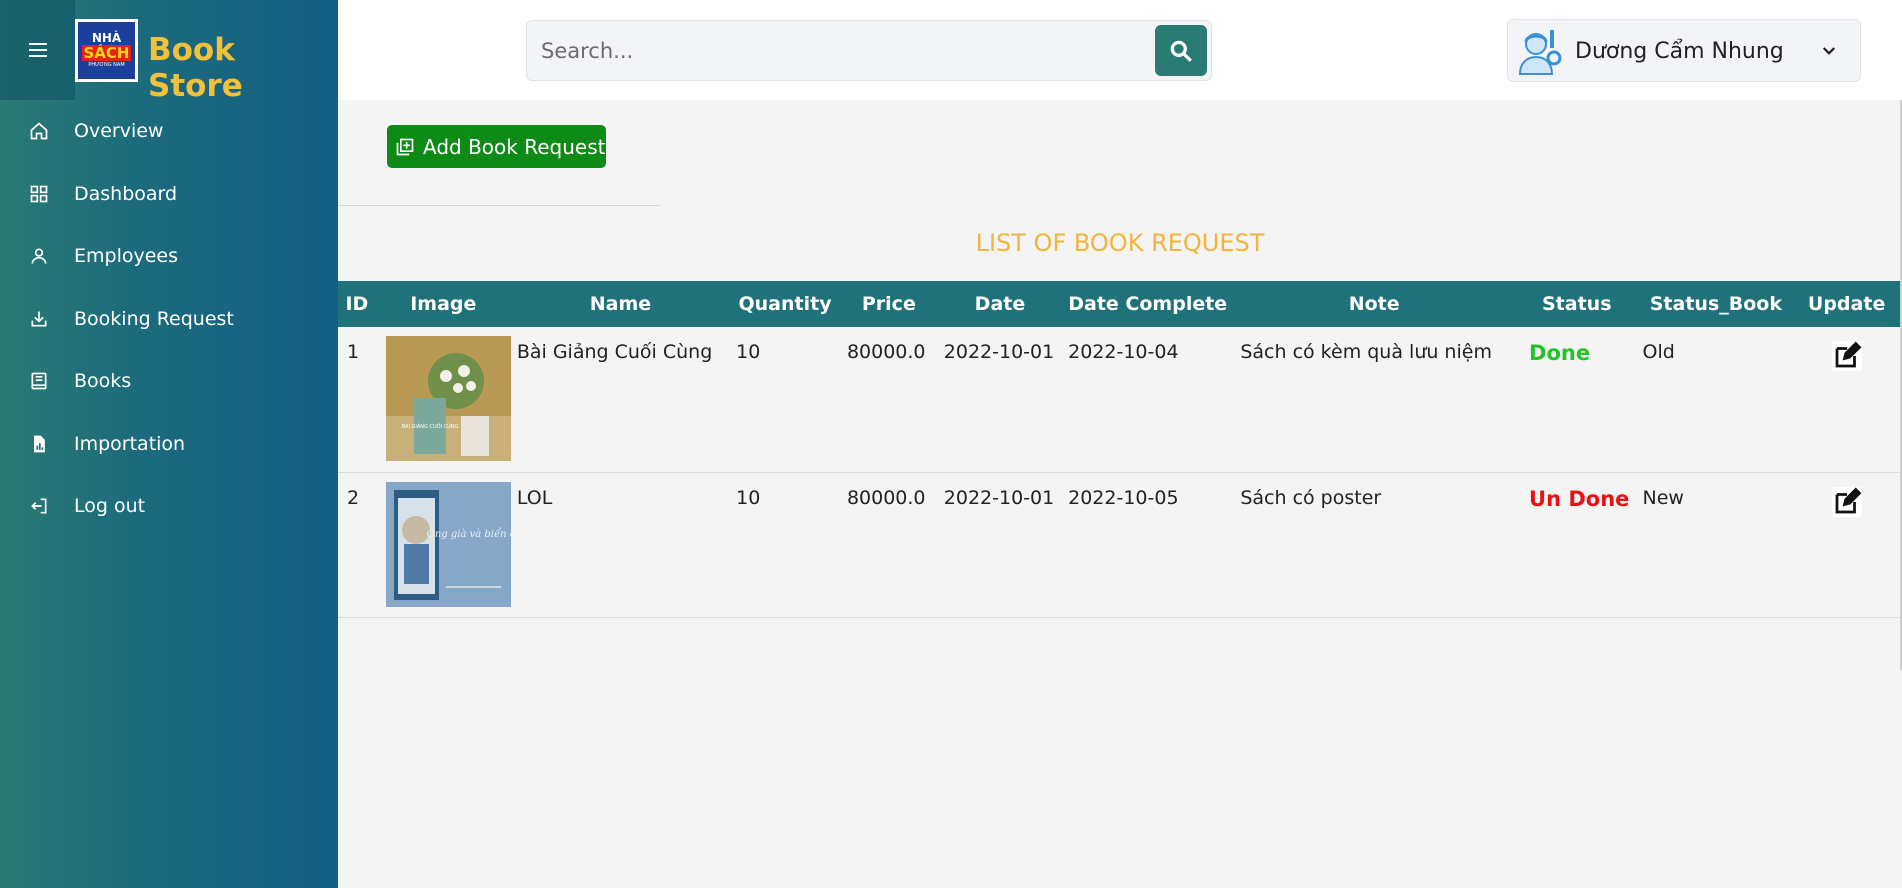 This screenshot has width=1902, height=888. I want to click on cell-date-complete: 2022-10-04, so click(1123, 352).